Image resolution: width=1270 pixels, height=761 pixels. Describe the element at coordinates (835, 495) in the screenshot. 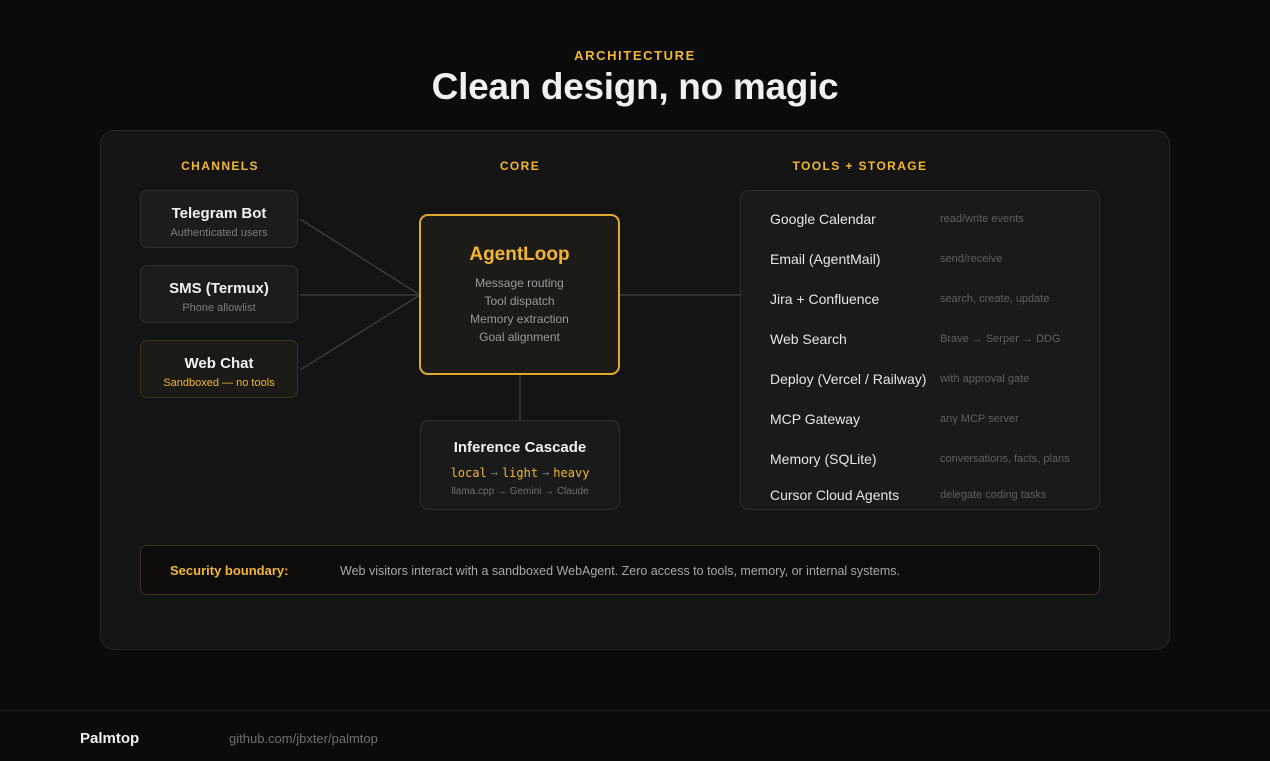

I see `tool-name: Cursor Cloud Agents` at that location.